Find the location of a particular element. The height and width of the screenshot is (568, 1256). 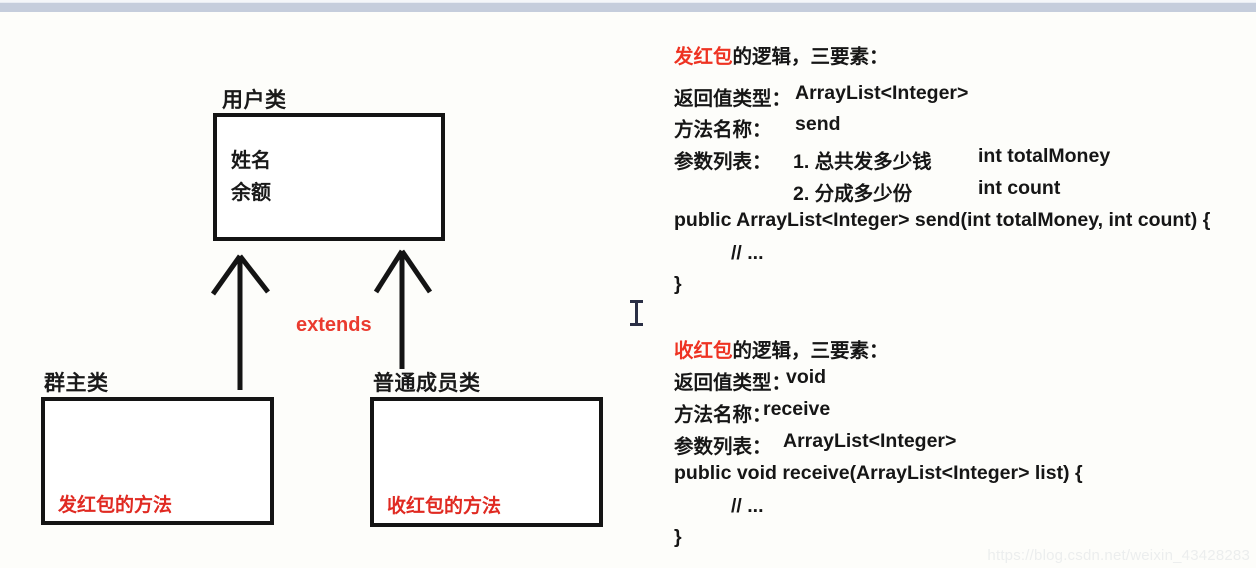

send-method-name-label: 方法名称： is located at coordinates (723, 130).